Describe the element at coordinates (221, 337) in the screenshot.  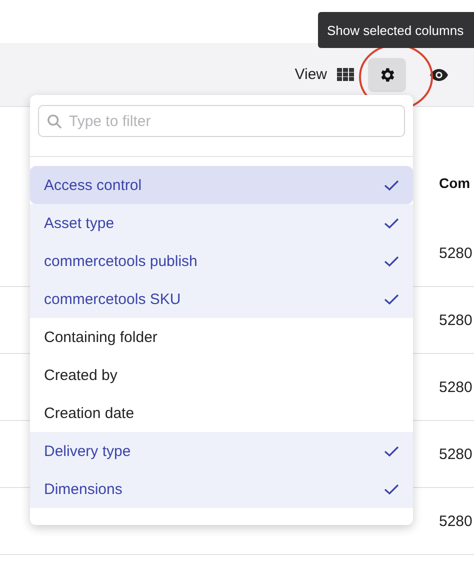
I see `column-option: Containing folder` at that location.